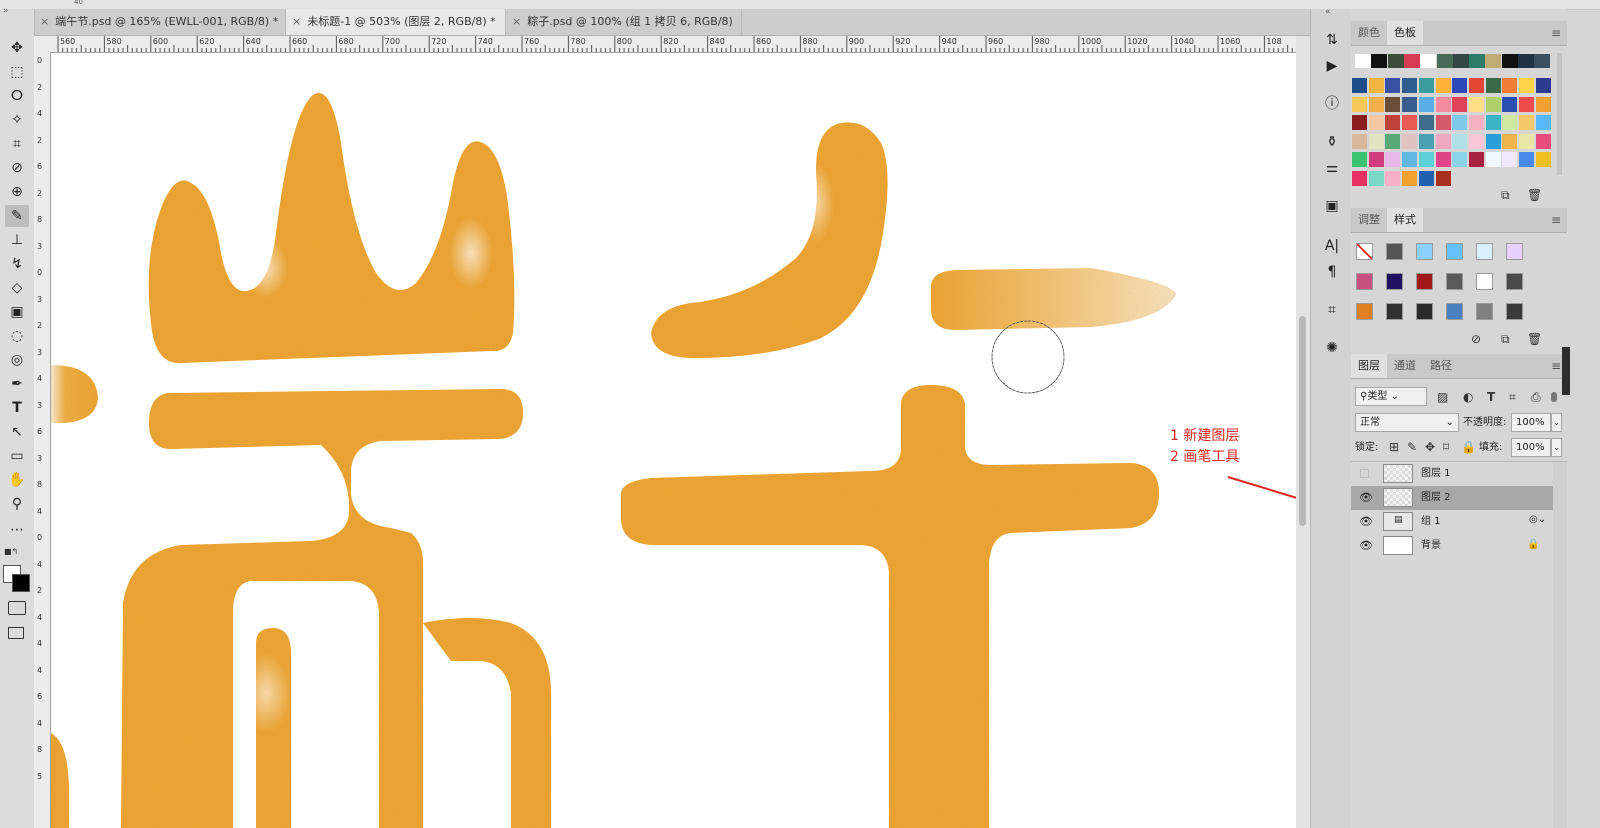 This screenshot has height=828, width=1600. What do you see at coordinates (1394, 447) in the screenshot?
I see `lock-transparent-icon: ⊞` at bounding box center [1394, 447].